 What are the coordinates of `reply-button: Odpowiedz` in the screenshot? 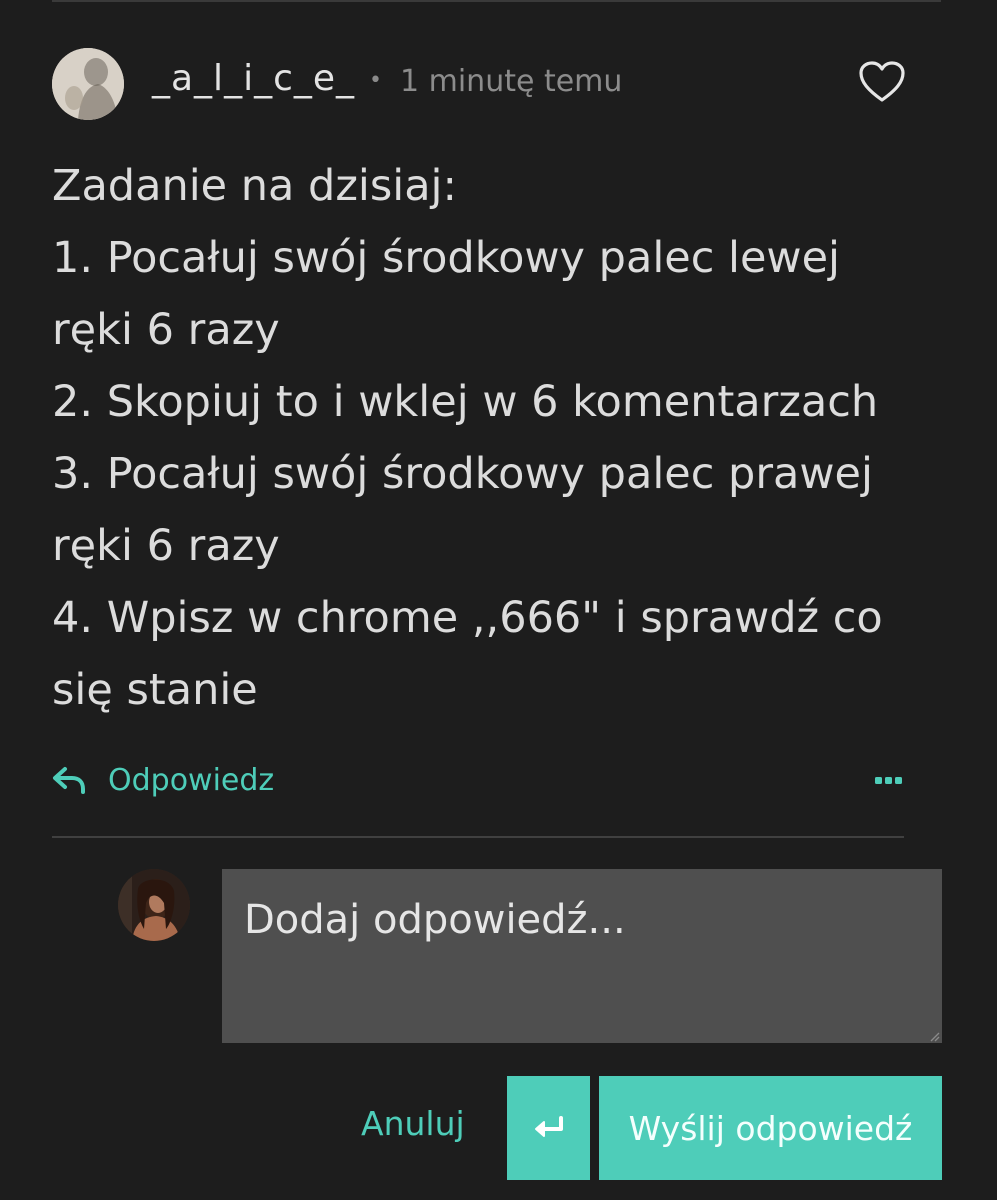 It's located at (163, 780).